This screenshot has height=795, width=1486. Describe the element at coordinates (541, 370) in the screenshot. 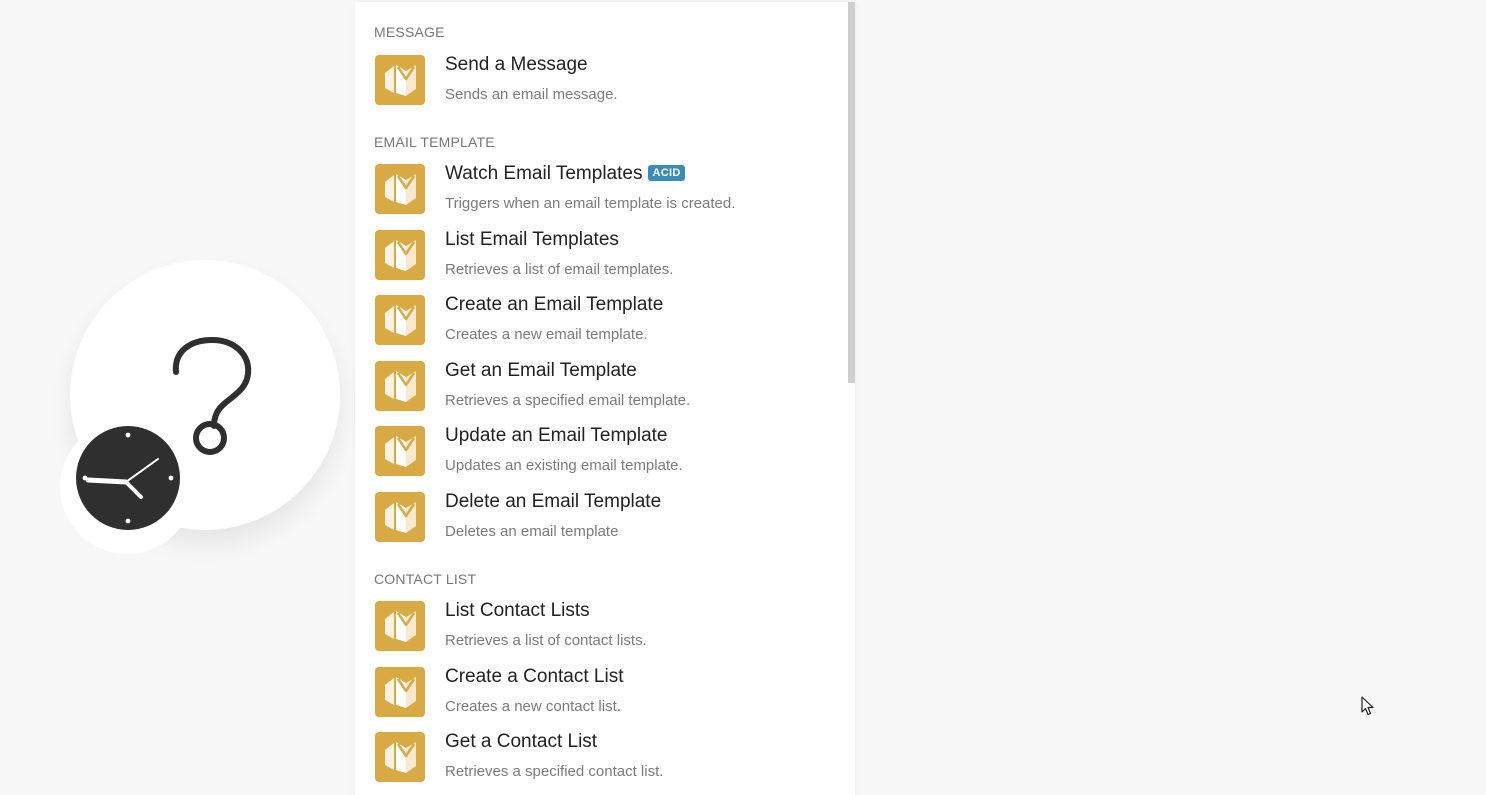

I see `action-title: Get an Email Template` at that location.